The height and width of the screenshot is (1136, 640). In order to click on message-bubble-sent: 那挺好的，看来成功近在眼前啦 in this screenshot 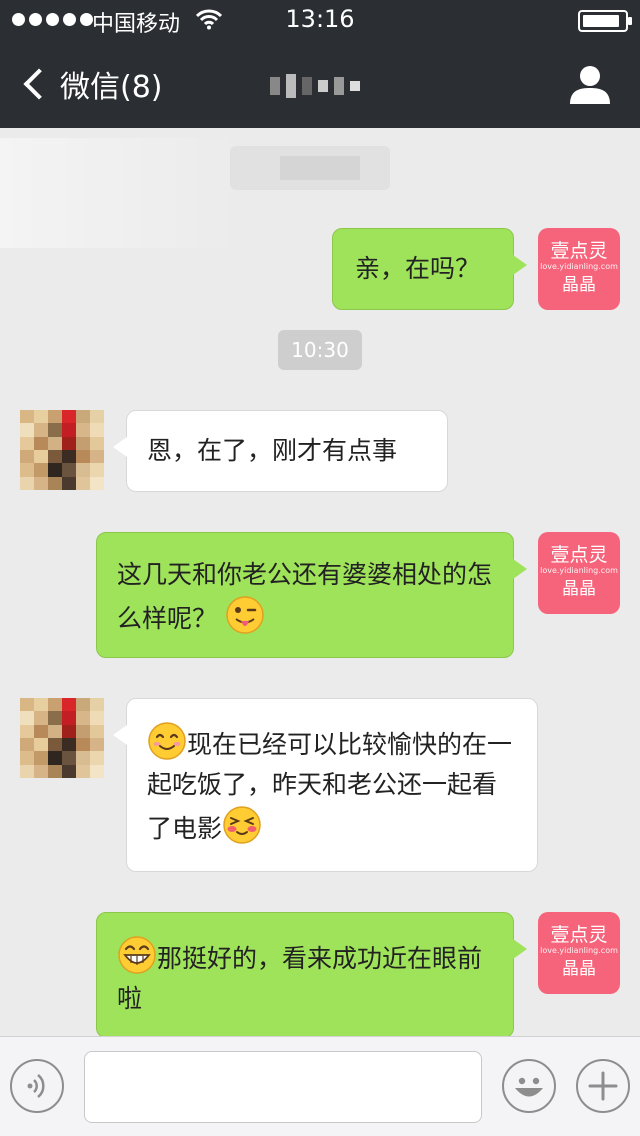, I will do `click(311, 975)`.